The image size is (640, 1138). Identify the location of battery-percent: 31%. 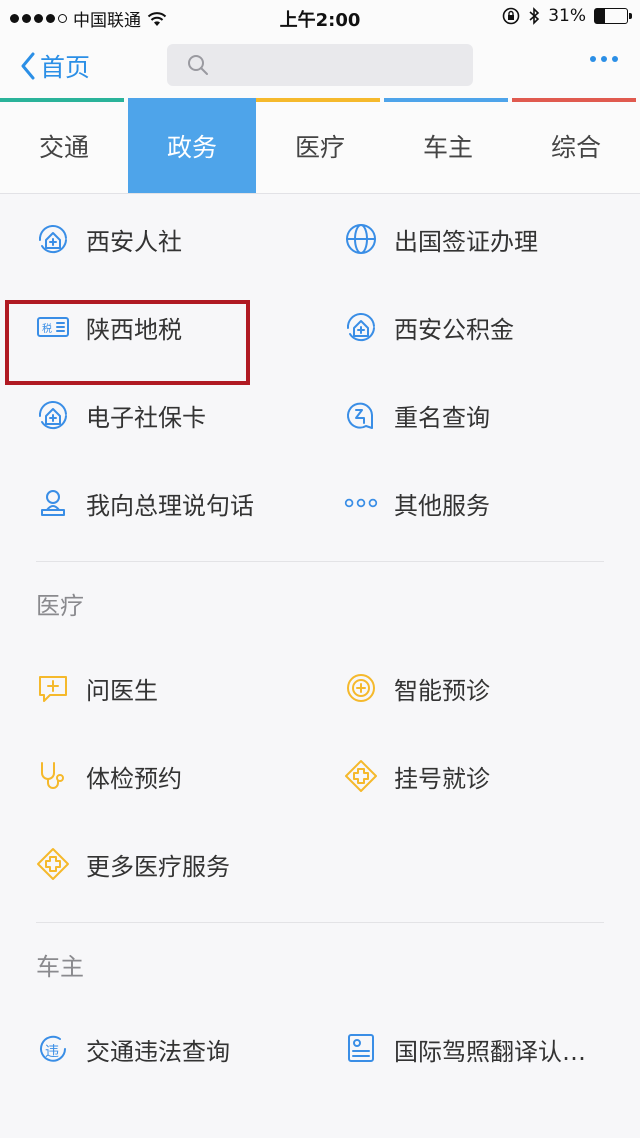
(567, 16).